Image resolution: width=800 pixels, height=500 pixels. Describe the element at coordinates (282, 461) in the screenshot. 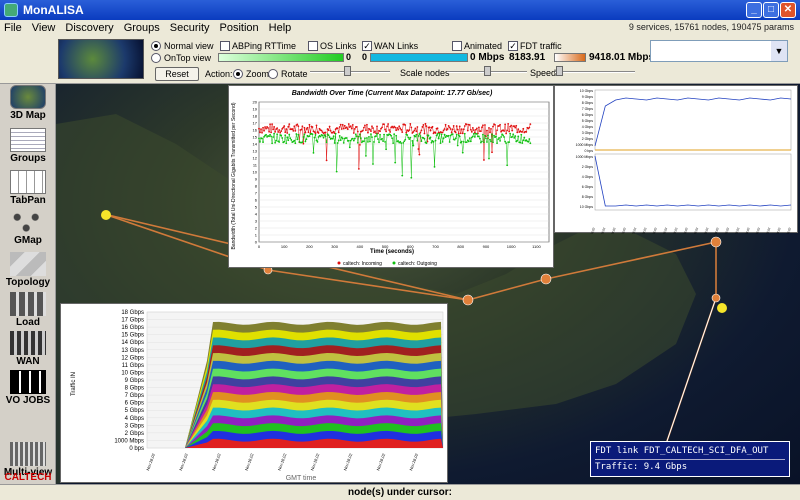

I see `stack-xtick: Nov.18,02` at that location.